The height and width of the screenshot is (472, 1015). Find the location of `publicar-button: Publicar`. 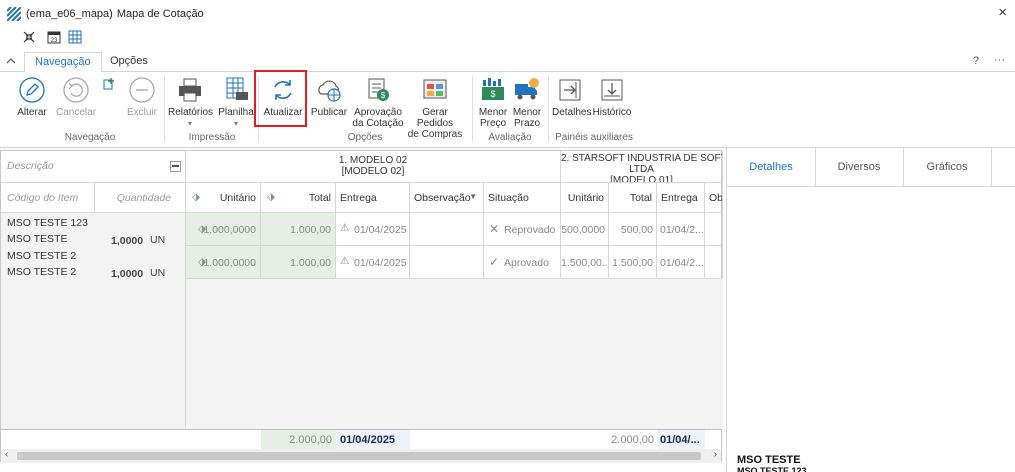

publicar-button: Publicar is located at coordinates (329, 97).